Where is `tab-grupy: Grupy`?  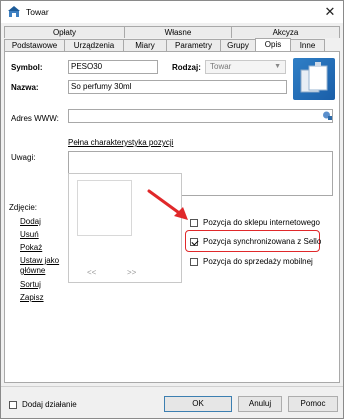
tab-grupy: Grupy is located at coordinates (238, 45).